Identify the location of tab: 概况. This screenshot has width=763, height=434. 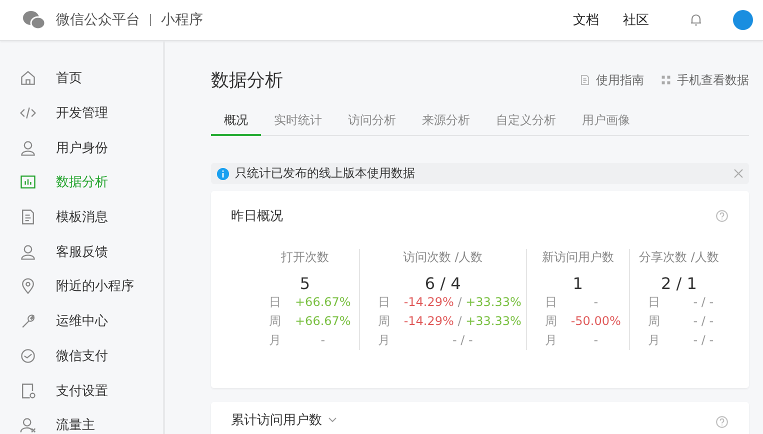
(236, 122).